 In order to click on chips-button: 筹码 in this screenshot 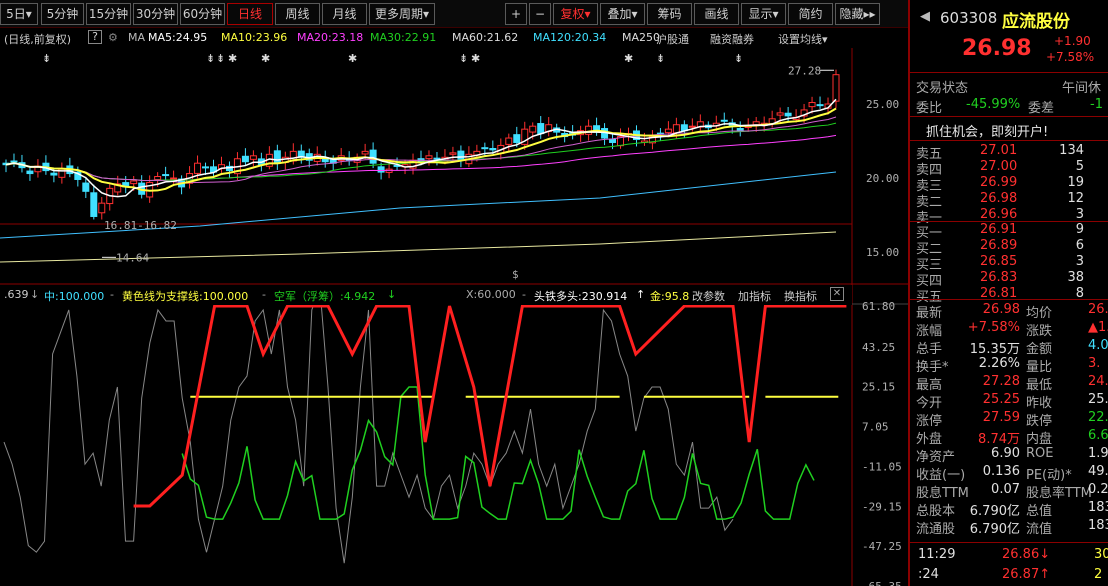, I will do `click(669, 14)`.